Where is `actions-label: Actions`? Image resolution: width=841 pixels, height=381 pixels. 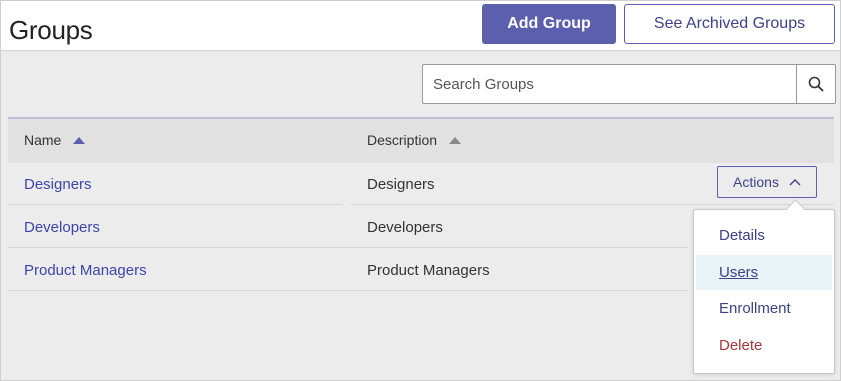 actions-label: Actions is located at coordinates (756, 182).